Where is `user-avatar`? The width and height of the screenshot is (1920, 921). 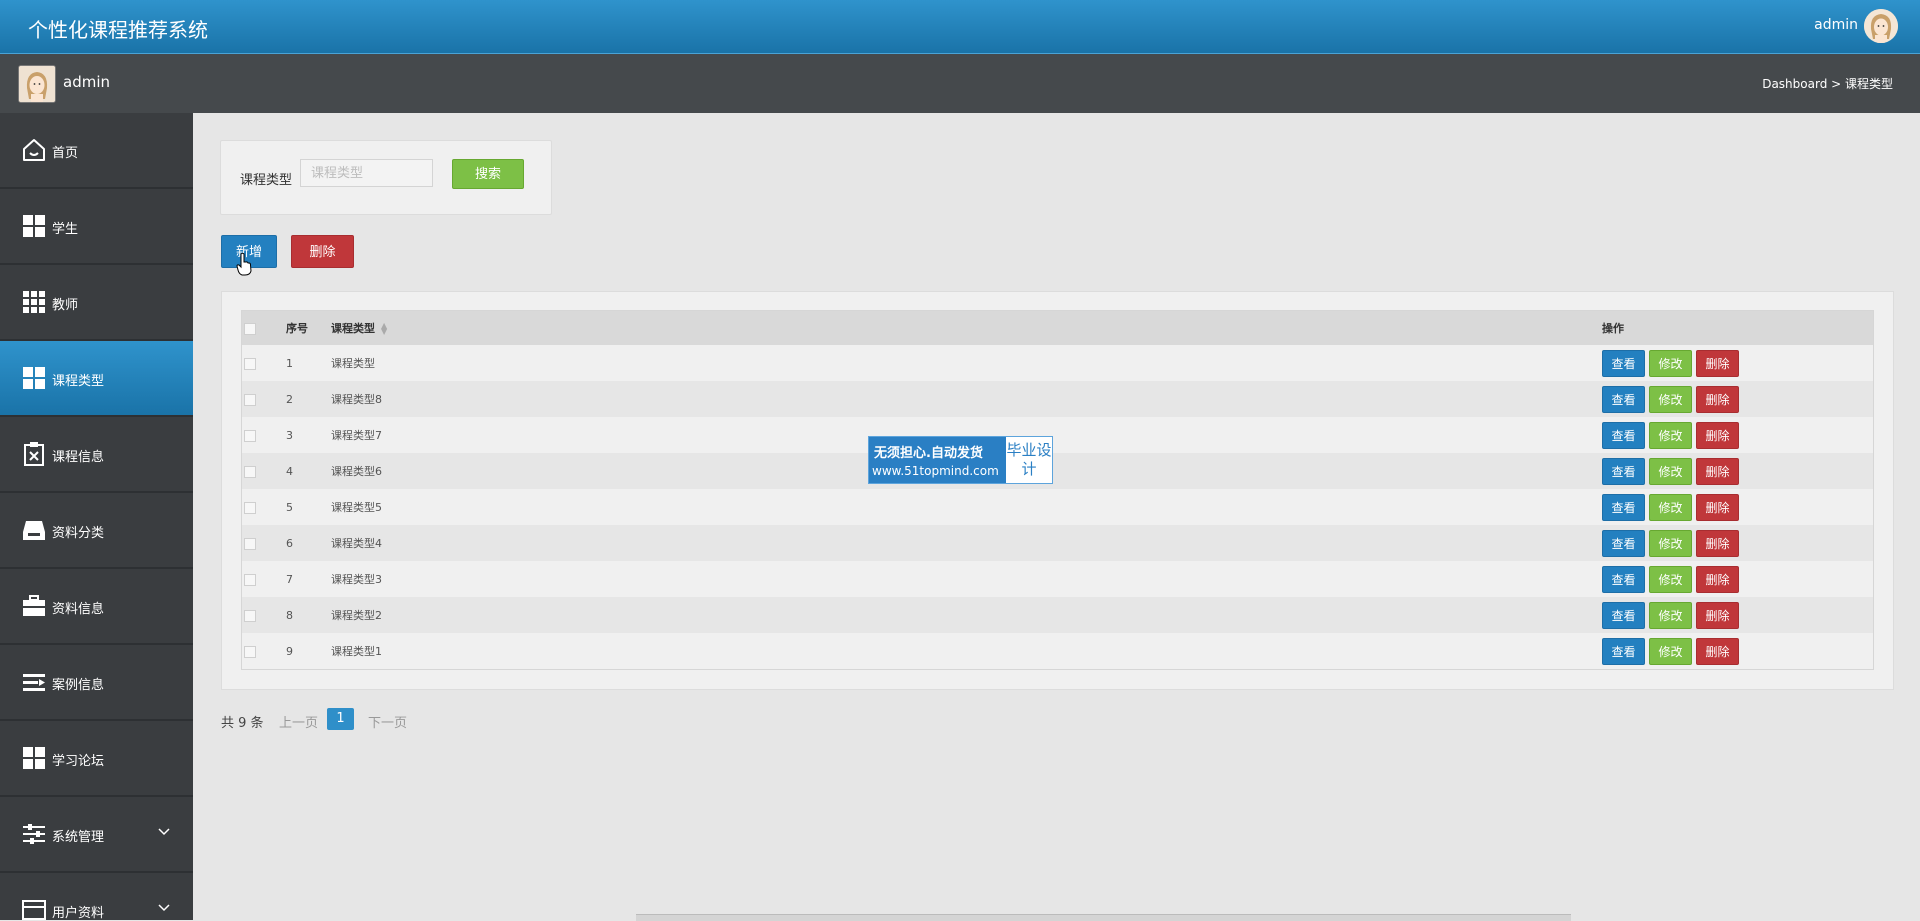 user-avatar is located at coordinates (37, 84).